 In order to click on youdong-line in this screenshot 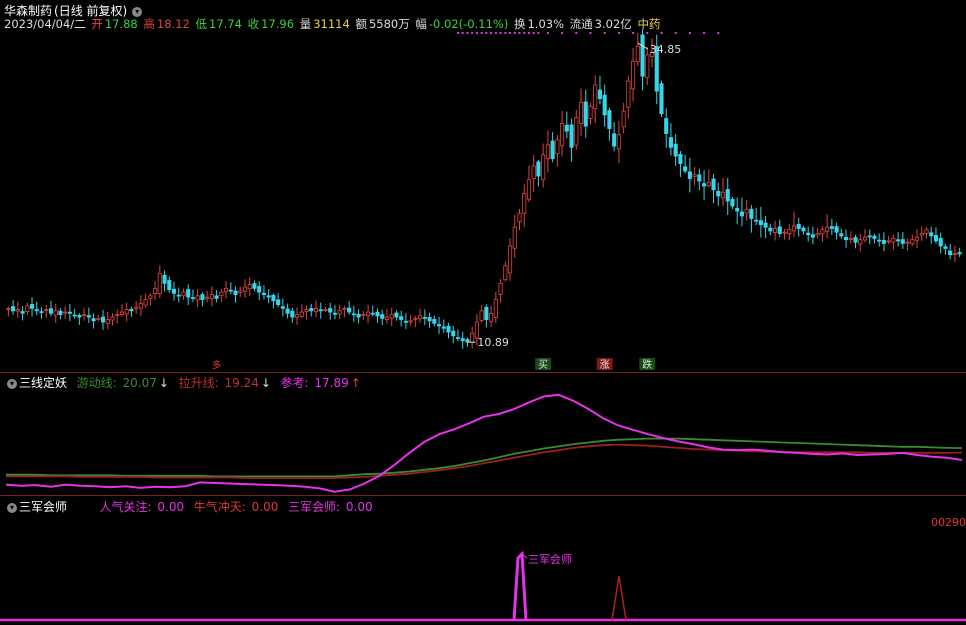, I will do `click(484, 457)`.